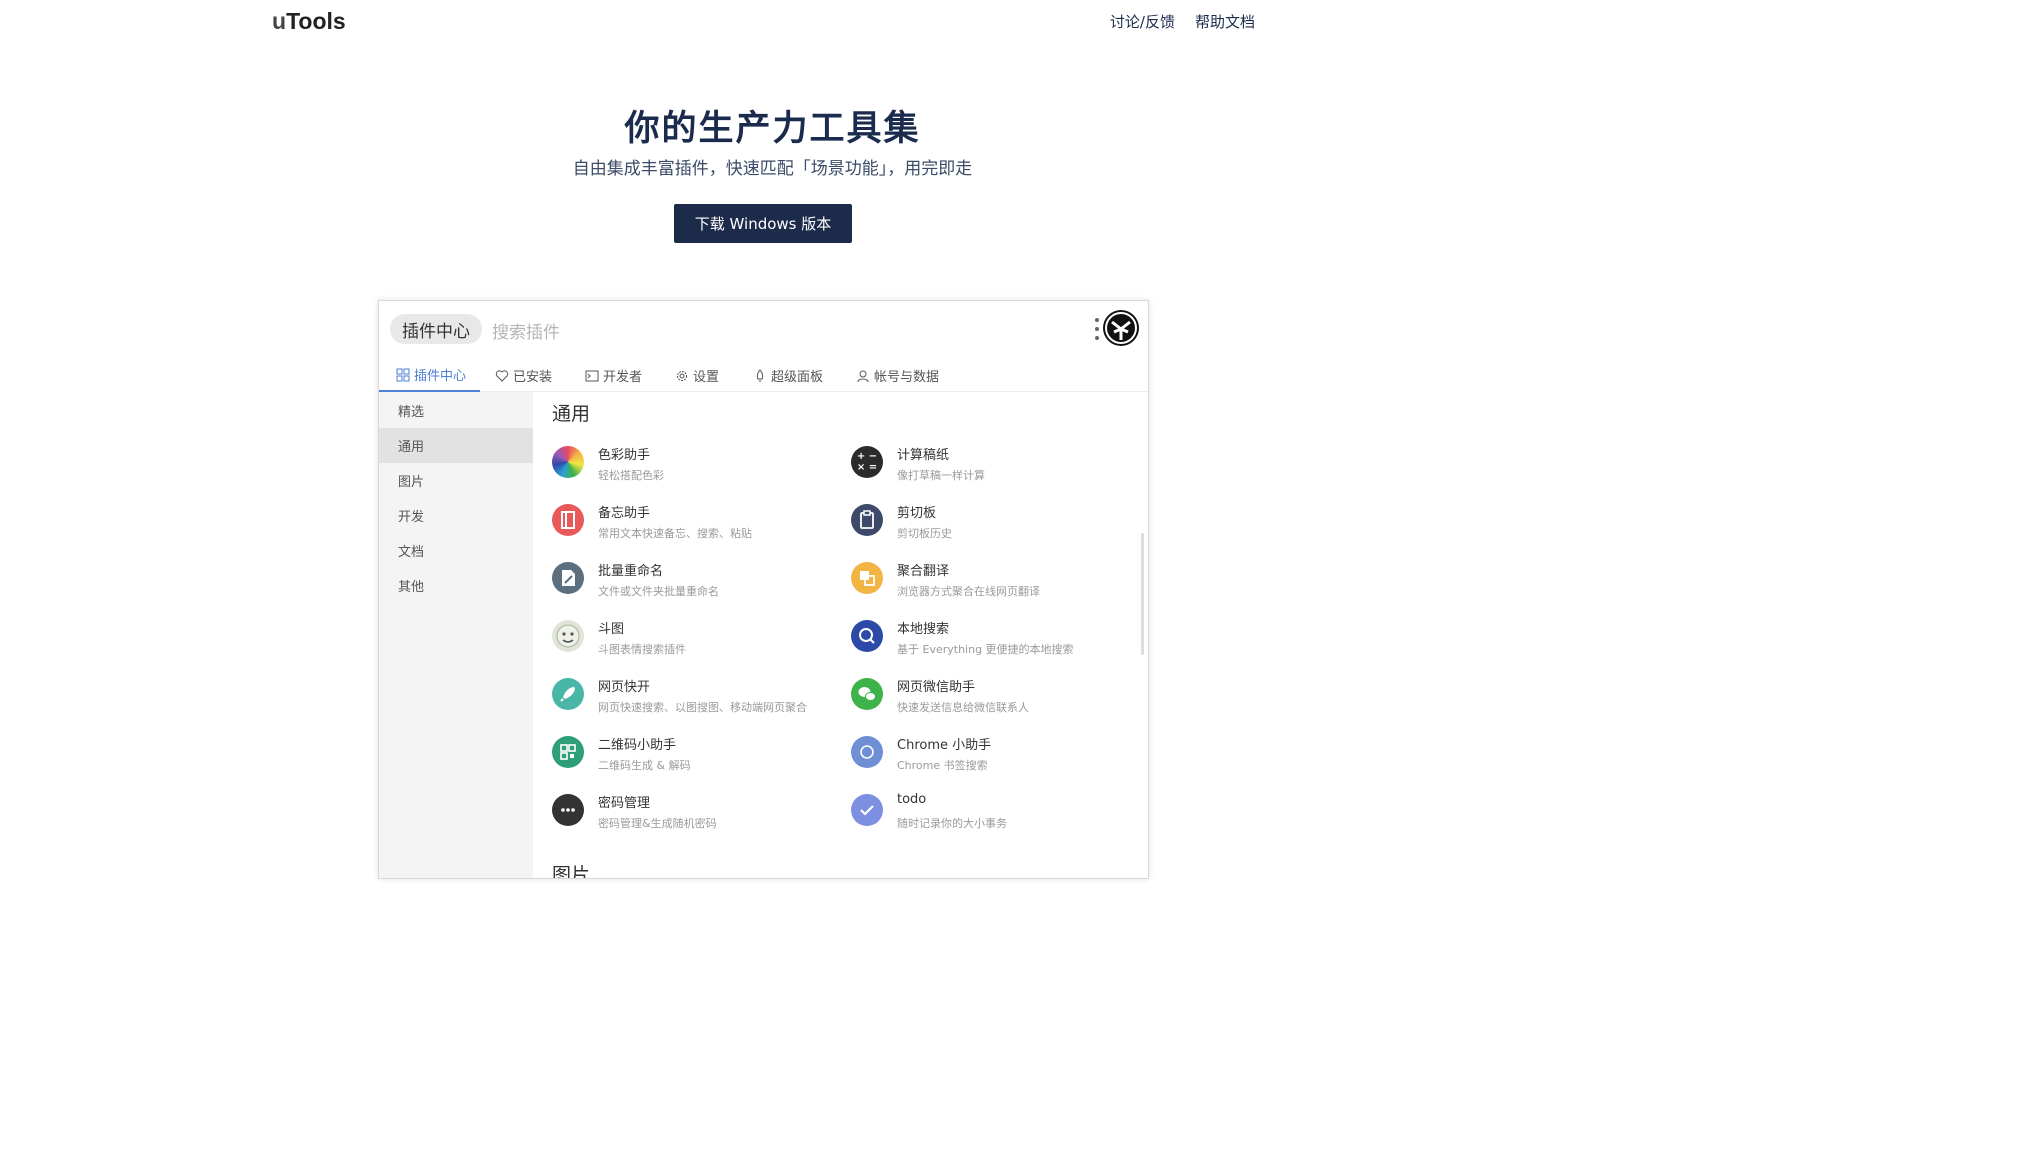  Describe the element at coordinates (702, 707) in the screenshot. I see `plugin-desc: 网页快速搜索、以图搜图、移动端网页聚合` at that location.